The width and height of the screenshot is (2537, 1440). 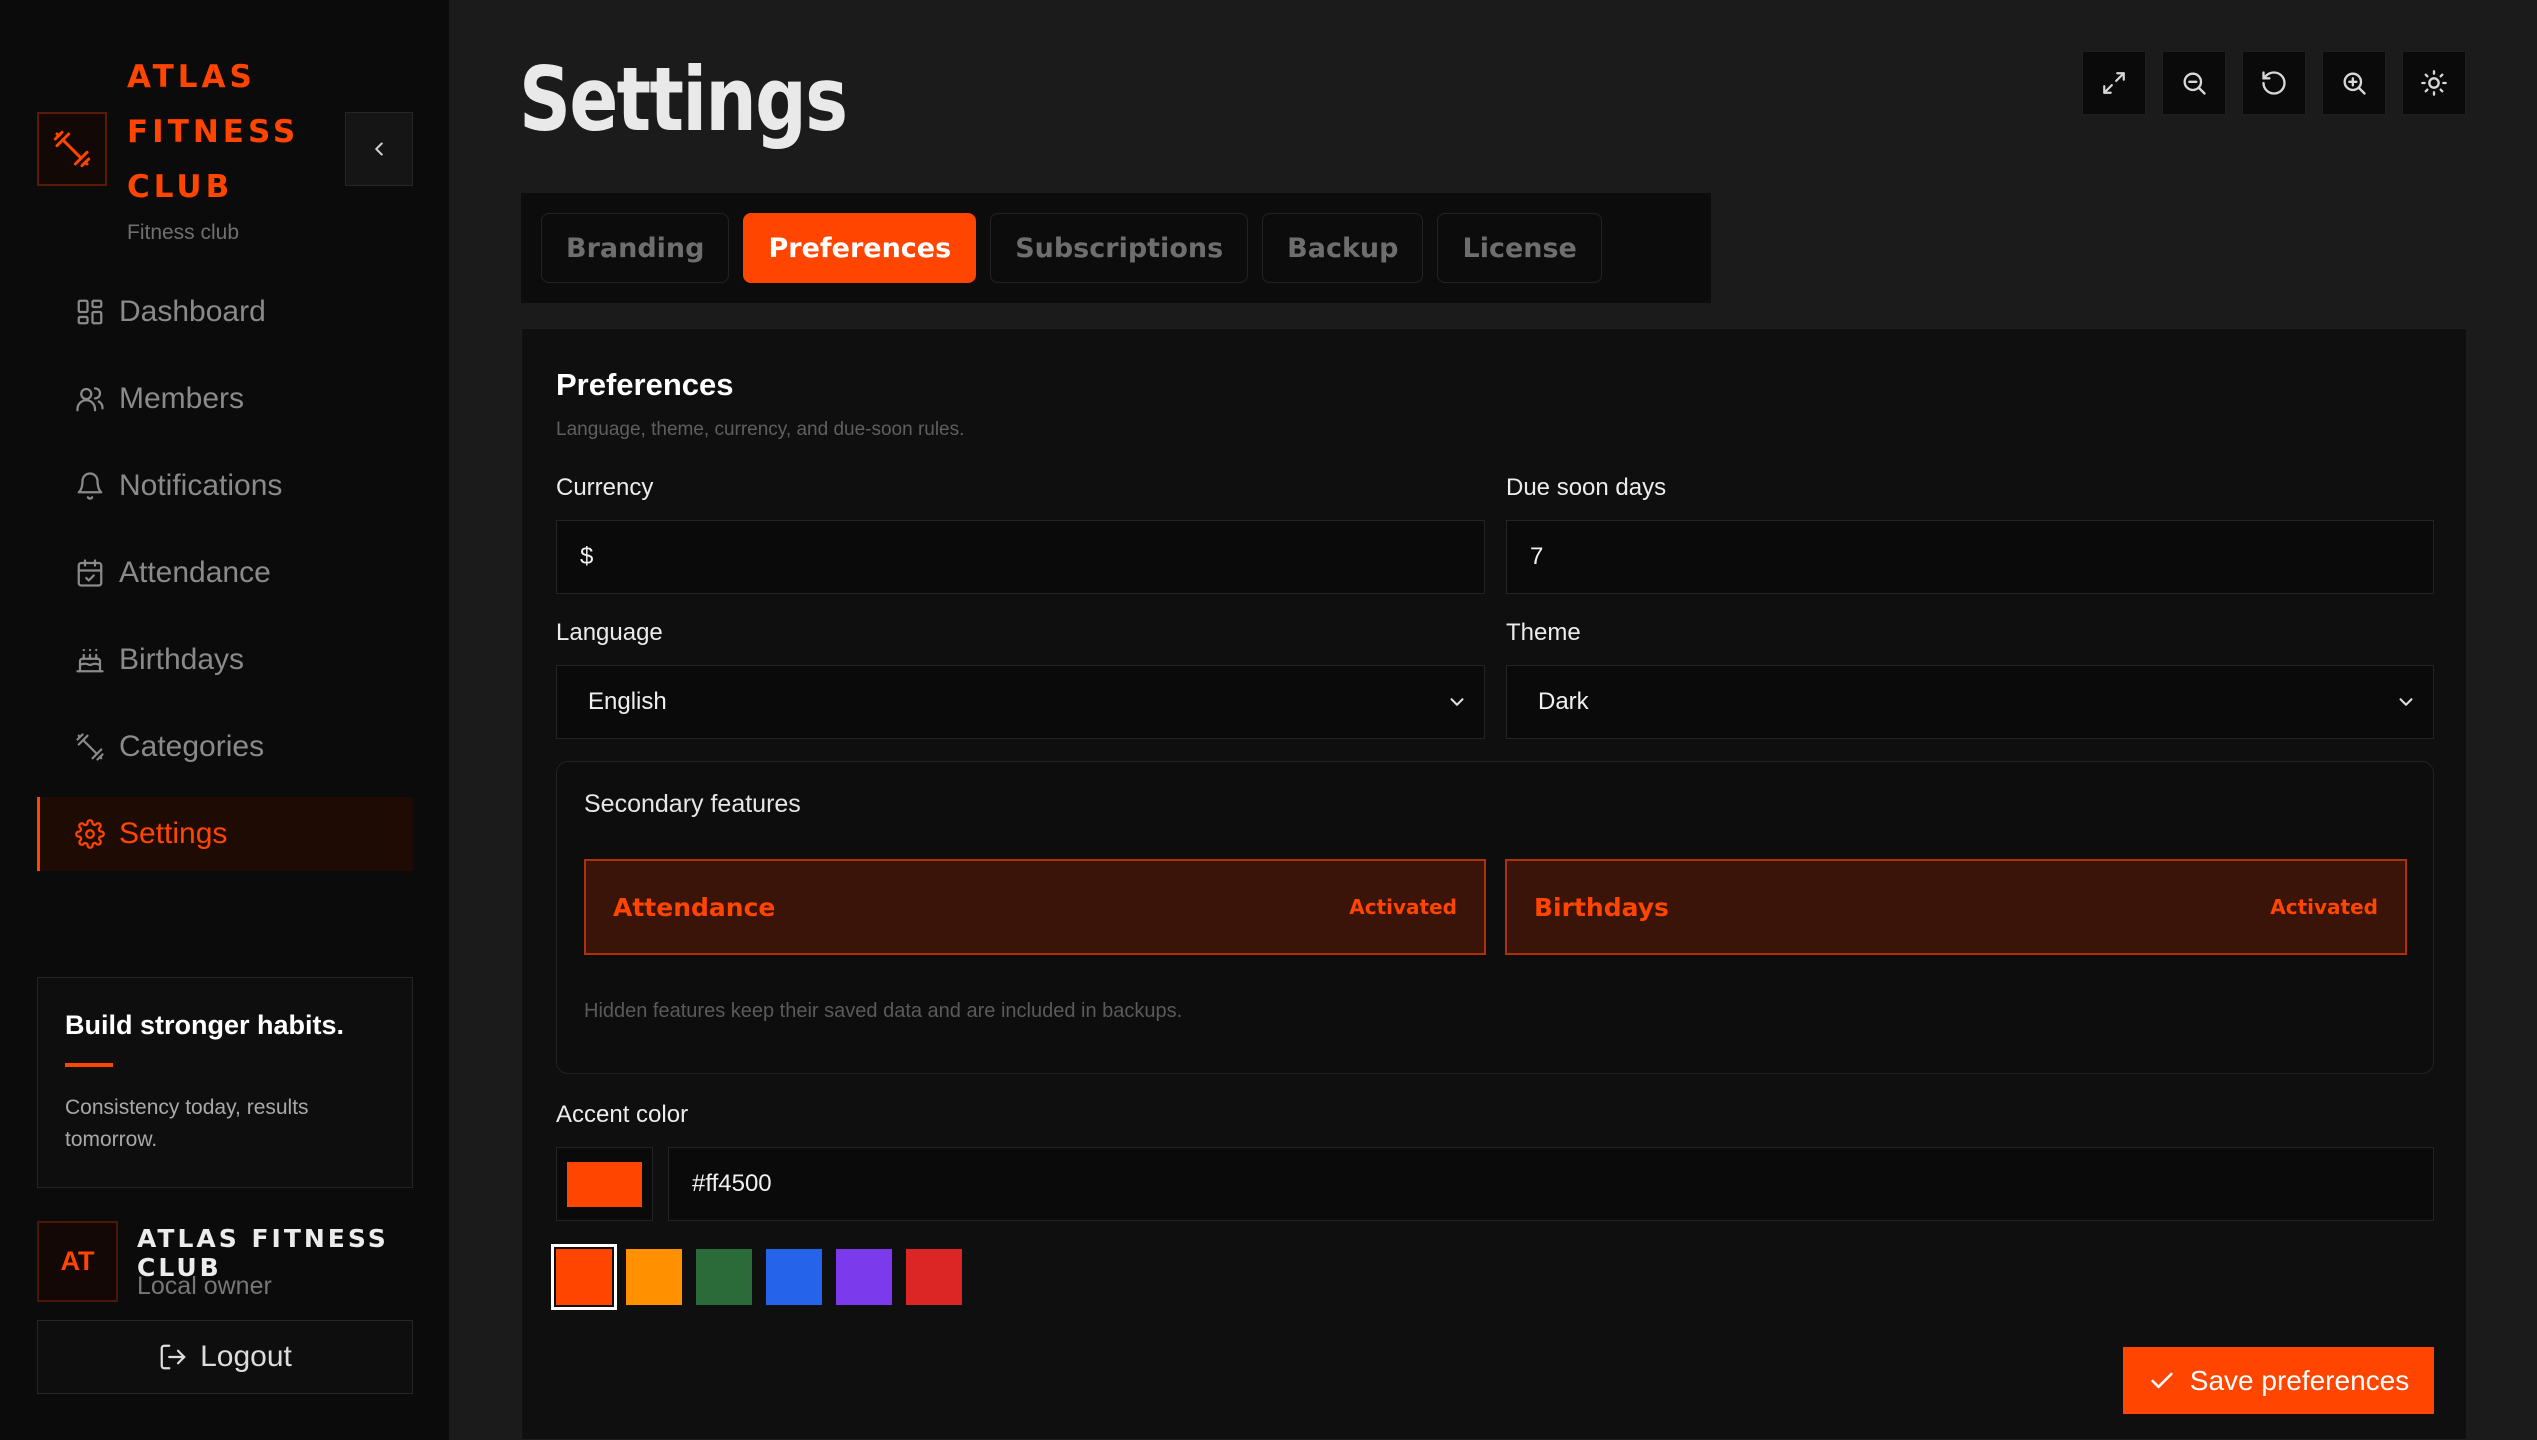 What do you see at coordinates (1035, 907) in the screenshot?
I see `feature-toggle-attendance: Attendance Activated` at bounding box center [1035, 907].